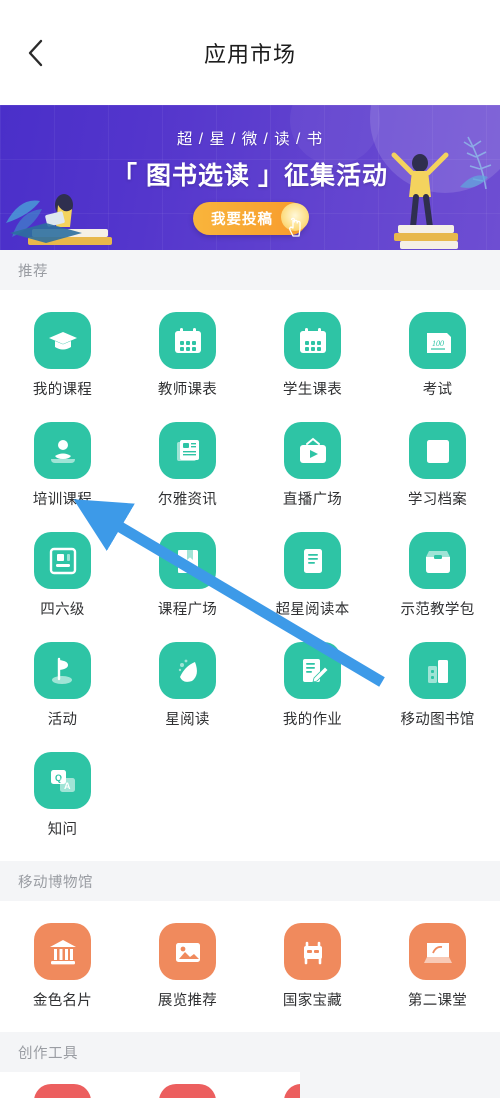 The width and height of the screenshot is (500, 1098). Describe the element at coordinates (187, 951) in the screenshot. I see `picture-frame-icon` at that location.